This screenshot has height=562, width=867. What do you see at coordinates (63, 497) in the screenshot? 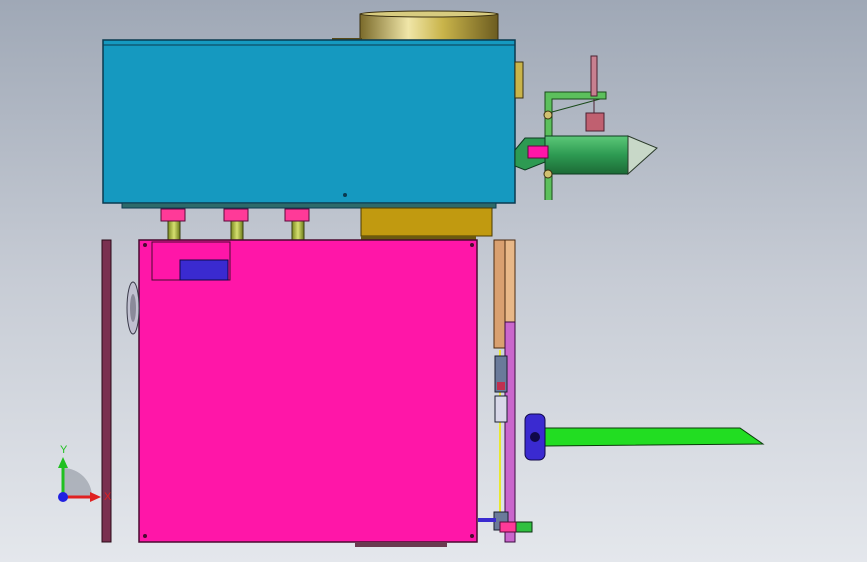
I see `z-axis-dot` at bounding box center [63, 497].